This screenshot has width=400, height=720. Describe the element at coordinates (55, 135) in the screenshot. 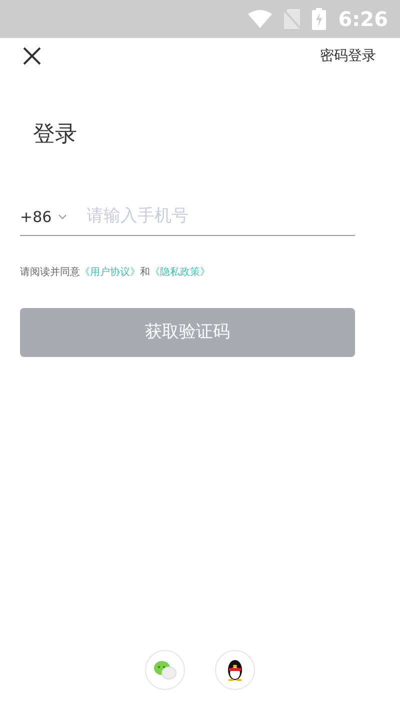

I see `page-title: 登录` at that location.